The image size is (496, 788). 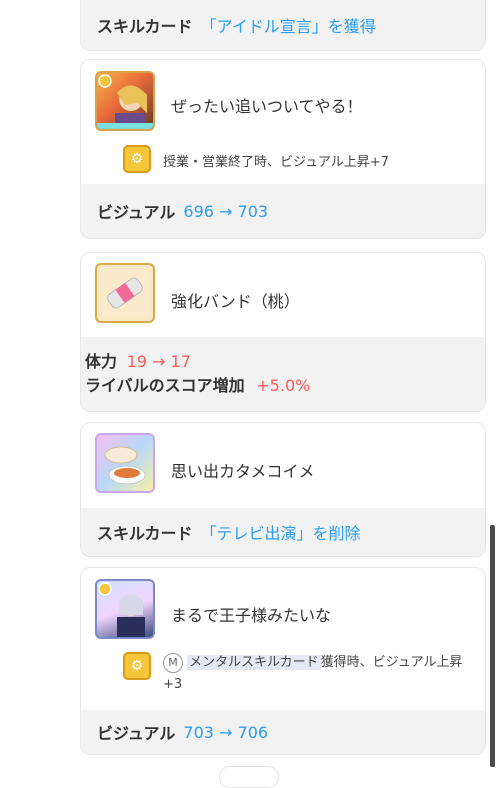 What do you see at coordinates (283, 385) in the screenshot?
I see `stat-change: +5.0%` at bounding box center [283, 385].